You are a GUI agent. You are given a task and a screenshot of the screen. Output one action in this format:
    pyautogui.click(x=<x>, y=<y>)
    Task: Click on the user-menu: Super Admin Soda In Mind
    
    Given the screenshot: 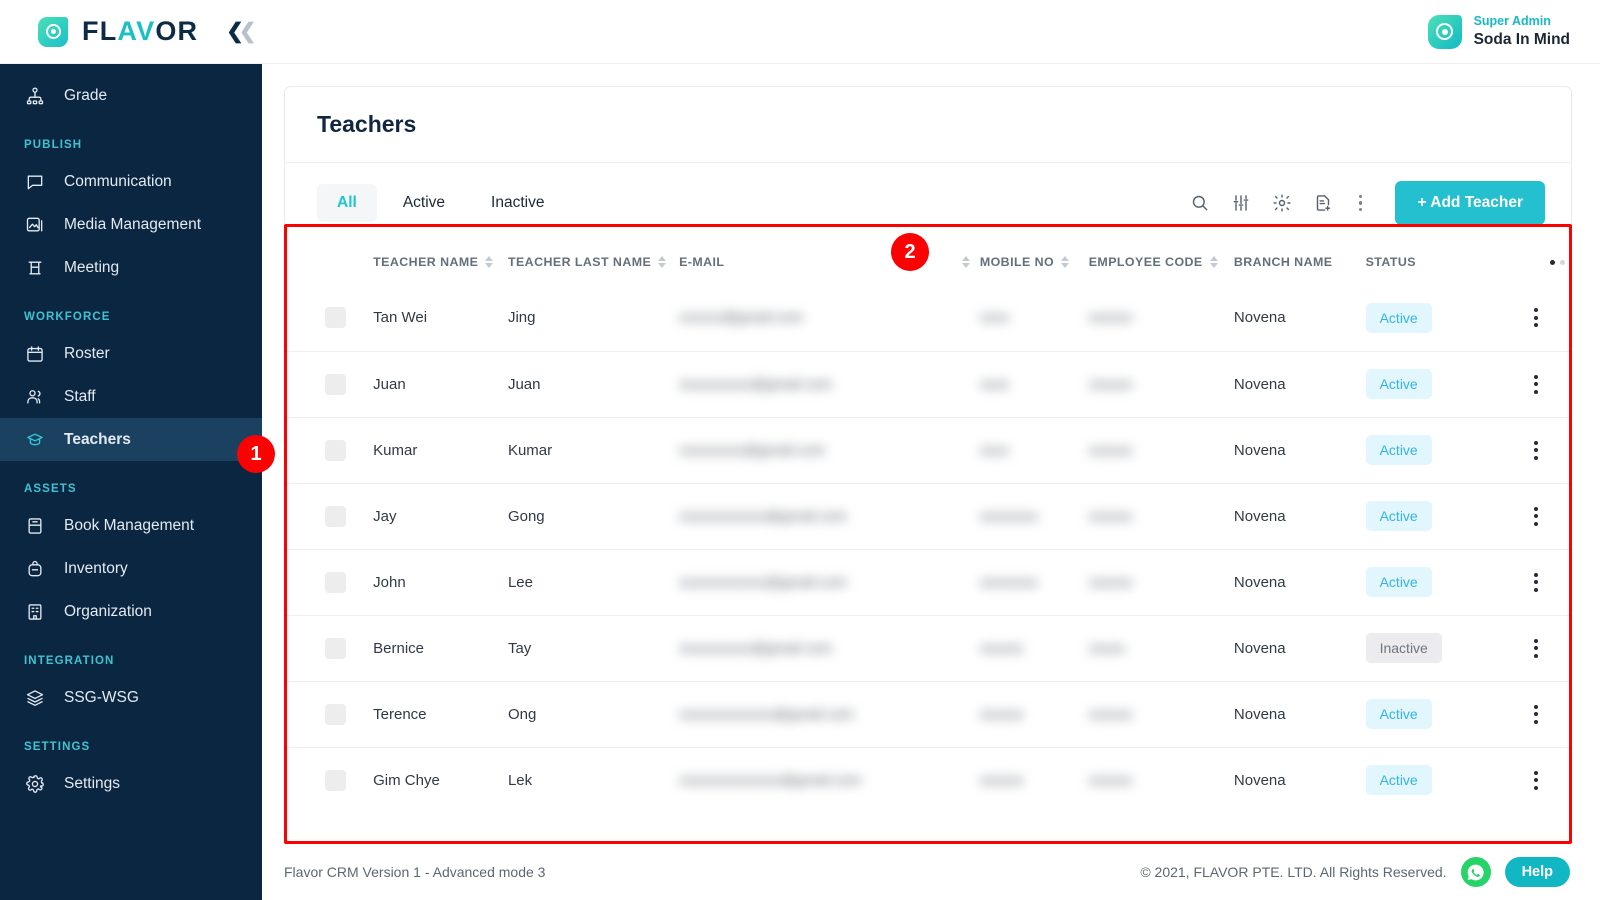 What is the action you would take?
    pyautogui.click(x=1513, y=31)
    